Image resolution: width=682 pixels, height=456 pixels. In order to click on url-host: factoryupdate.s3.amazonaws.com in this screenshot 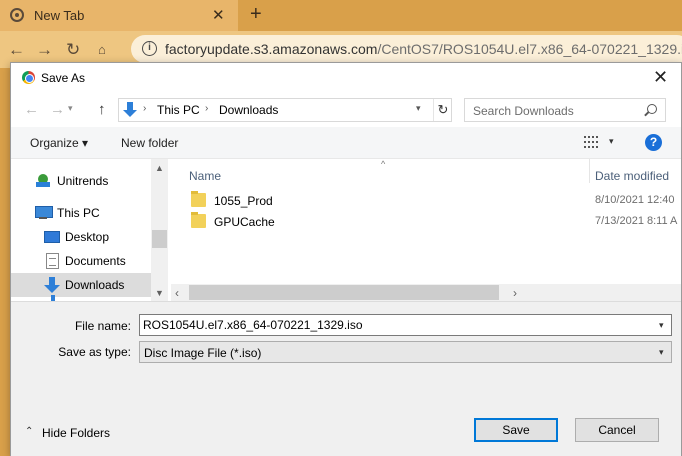, I will do `click(271, 49)`.